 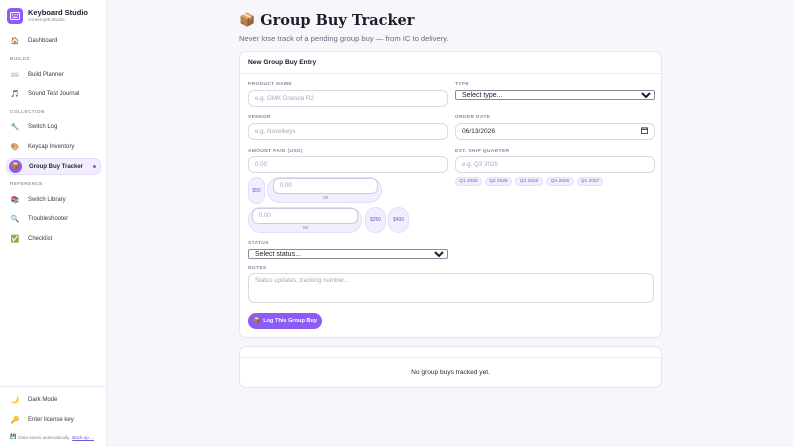 What do you see at coordinates (47, 200) in the screenshot?
I see `sidebar-item-label: Switch Library` at bounding box center [47, 200].